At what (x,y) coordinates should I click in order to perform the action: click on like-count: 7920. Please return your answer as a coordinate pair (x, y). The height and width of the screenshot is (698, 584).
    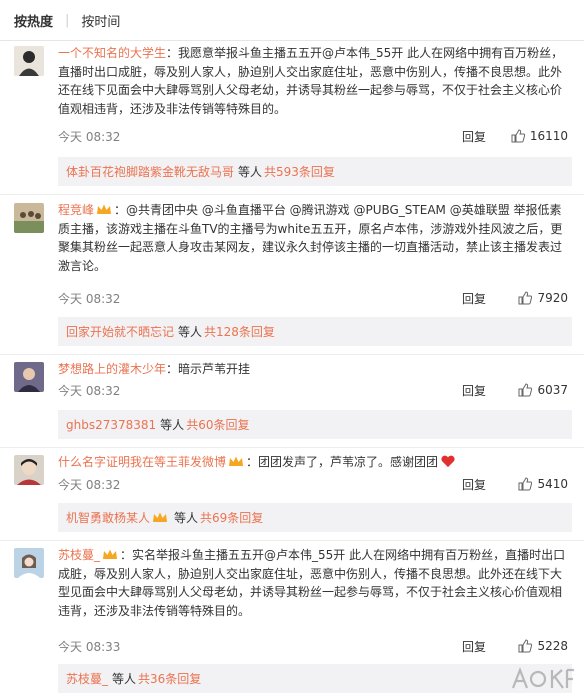
    Looking at the image, I should click on (552, 298).